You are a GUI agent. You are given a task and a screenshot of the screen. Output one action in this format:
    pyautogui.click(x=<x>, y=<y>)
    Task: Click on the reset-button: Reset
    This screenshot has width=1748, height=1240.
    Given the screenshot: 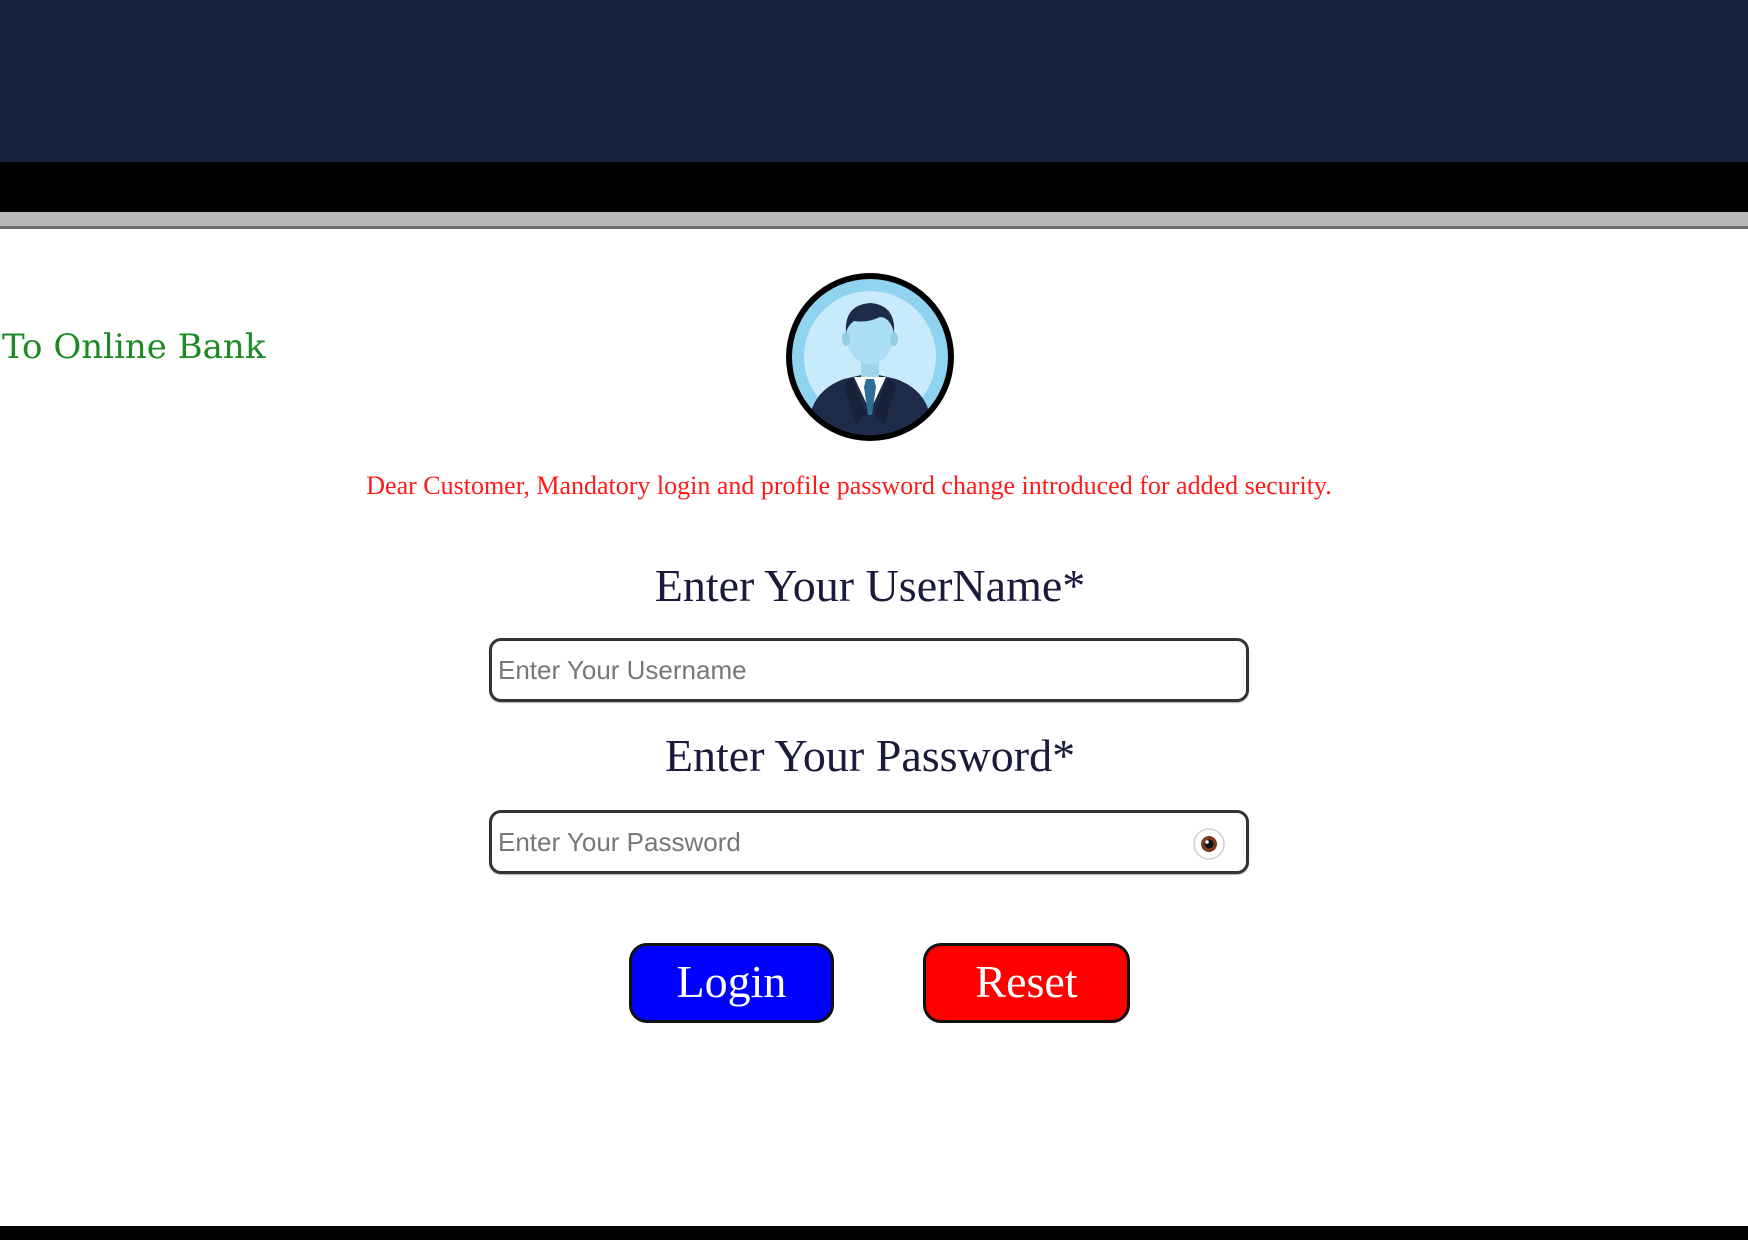 What is the action you would take?
    pyautogui.click(x=1026, y=983)
    